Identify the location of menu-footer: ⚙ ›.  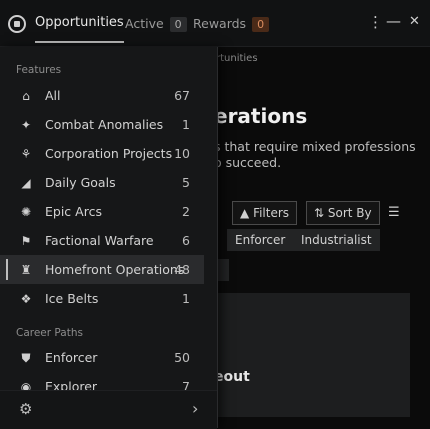
(108, 409).